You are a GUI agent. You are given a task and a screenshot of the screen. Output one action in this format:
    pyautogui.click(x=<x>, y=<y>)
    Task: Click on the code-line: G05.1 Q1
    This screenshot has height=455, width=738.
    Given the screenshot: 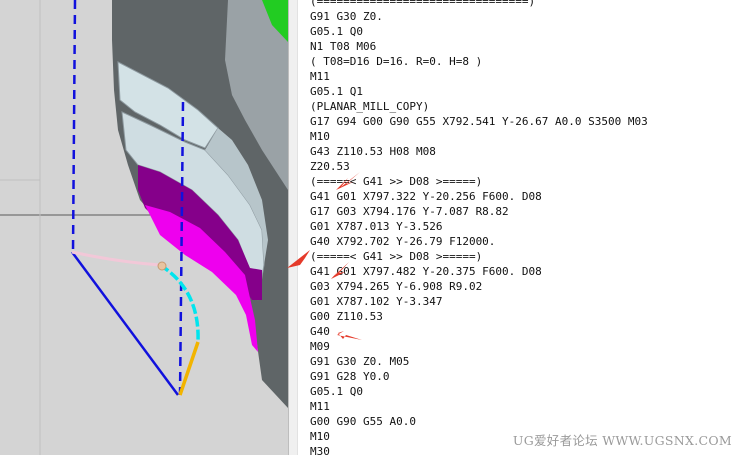 What is the action you would take?
    pyautogui.click(x=479, y=91)
    